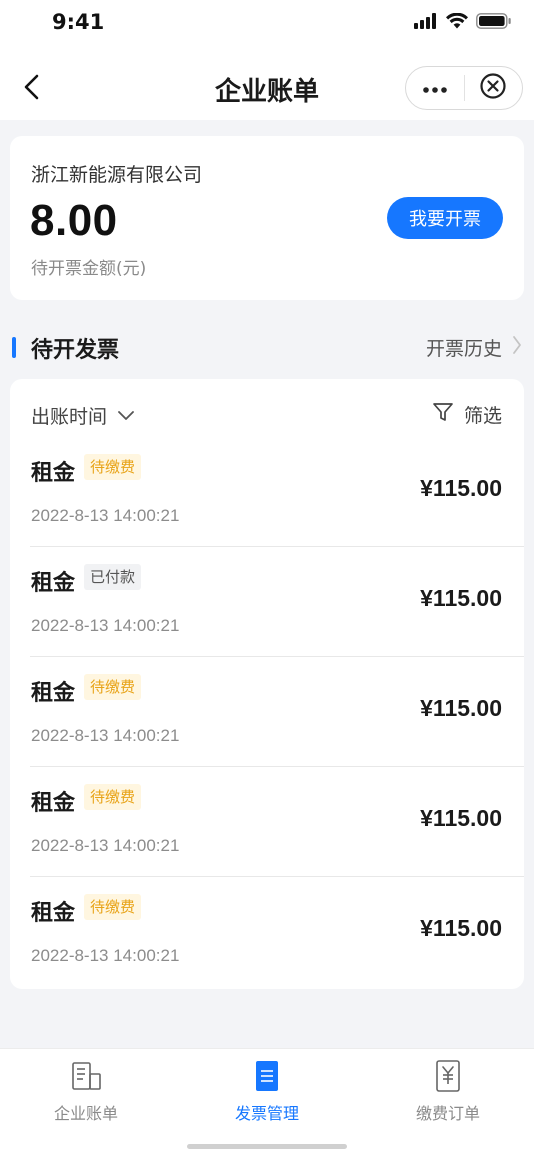 The height and width of the screenshot is (1164, 534). Describe the element at coordinates (445, 218) in the screenshot. I see `request-invoice-button: 我要开票` at that location.